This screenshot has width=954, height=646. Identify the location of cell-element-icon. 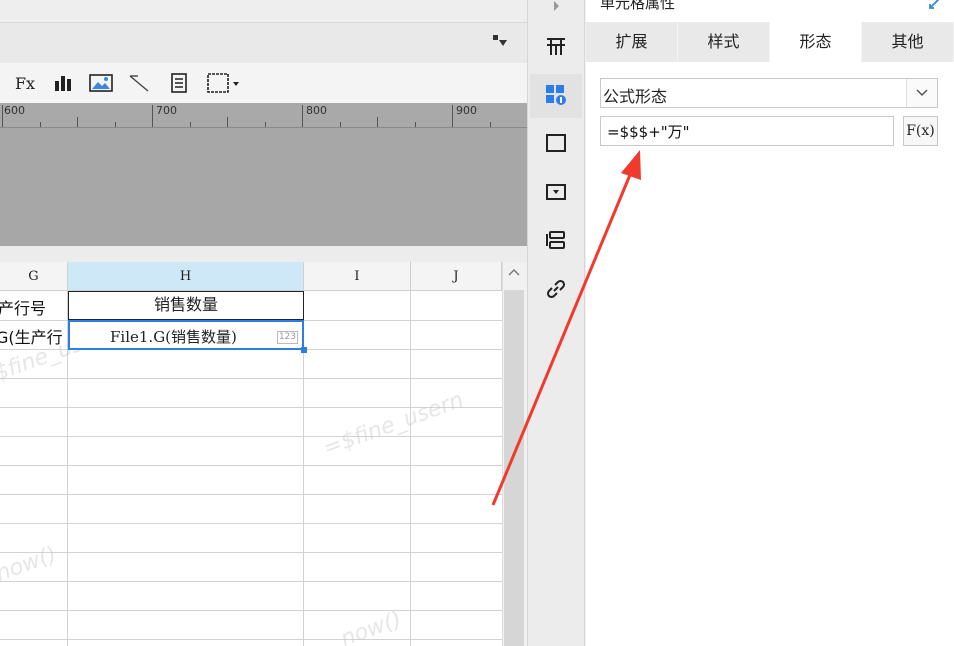
(556, 95).